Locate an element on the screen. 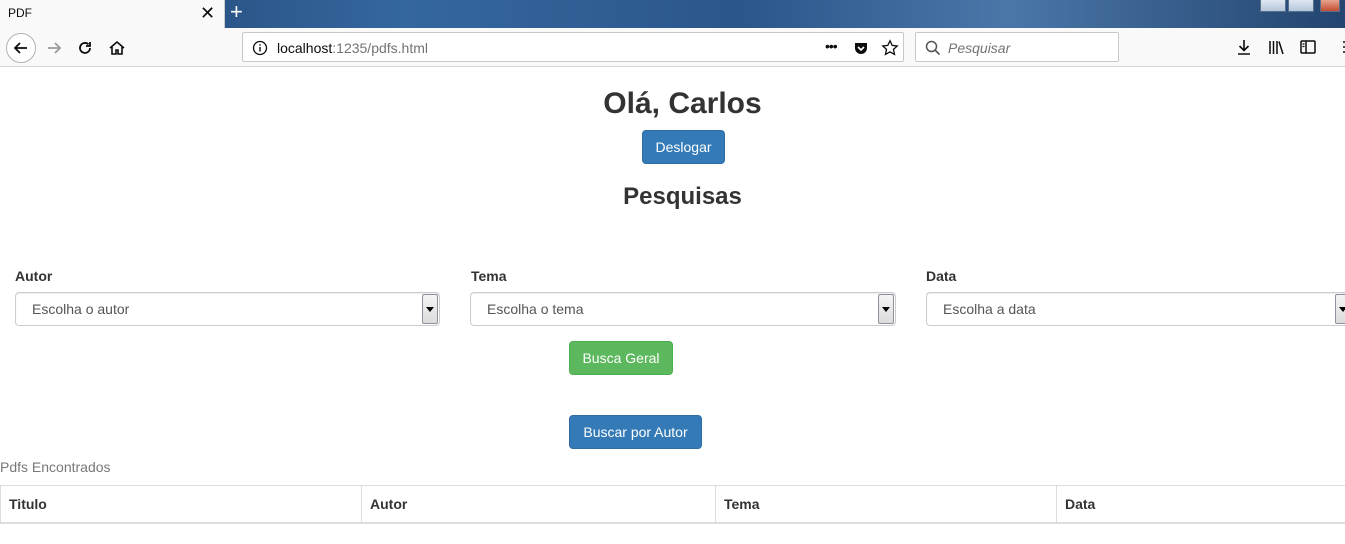 Image resolution: width=1345 pixels, height=544 pixels. tab-title: PDF is located at coordinates (20, 13).